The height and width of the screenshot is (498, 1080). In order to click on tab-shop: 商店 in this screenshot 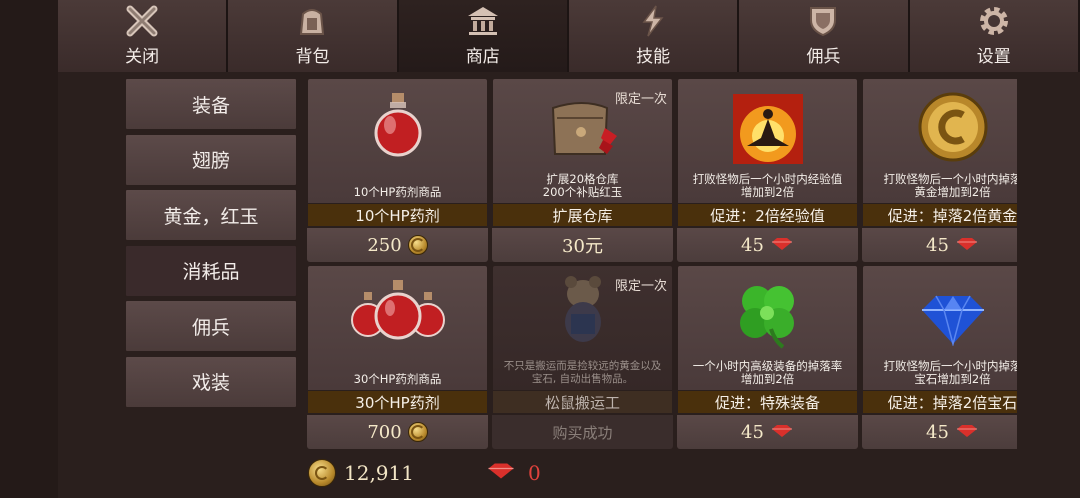, I will do `click(483, 36)`.